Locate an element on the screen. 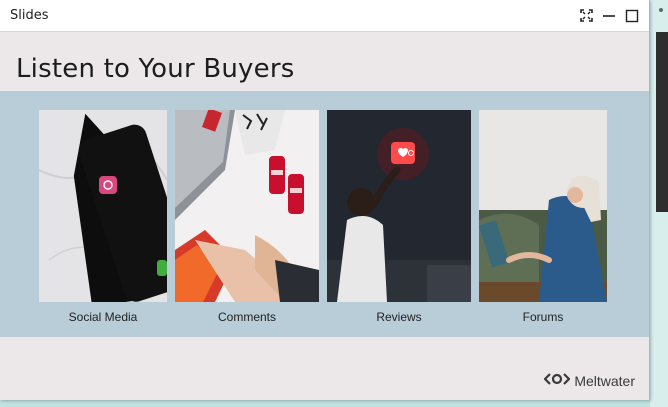 The width and height of the screenshot is (668, 407). window-title: Slides is located at coordinates (29, 15).